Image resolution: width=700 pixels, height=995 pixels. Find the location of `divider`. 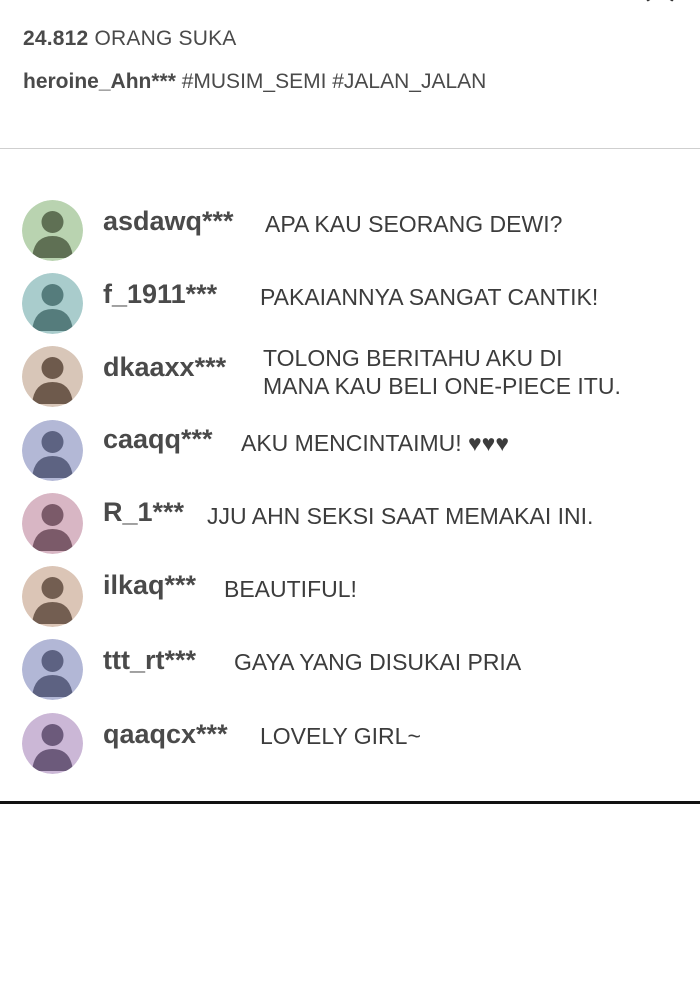

divider is located at coordinates (350, 148).